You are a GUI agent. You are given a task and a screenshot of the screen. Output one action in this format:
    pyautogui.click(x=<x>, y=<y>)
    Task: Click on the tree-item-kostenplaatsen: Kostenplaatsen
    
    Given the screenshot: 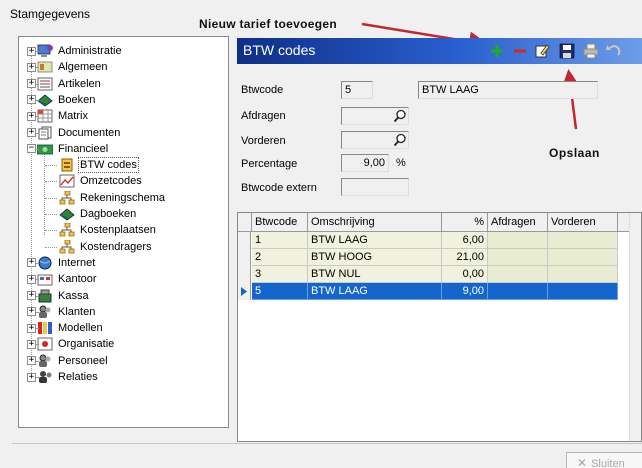 What is the action you would take?
    pyautogui.click(x=108, y=230)
    